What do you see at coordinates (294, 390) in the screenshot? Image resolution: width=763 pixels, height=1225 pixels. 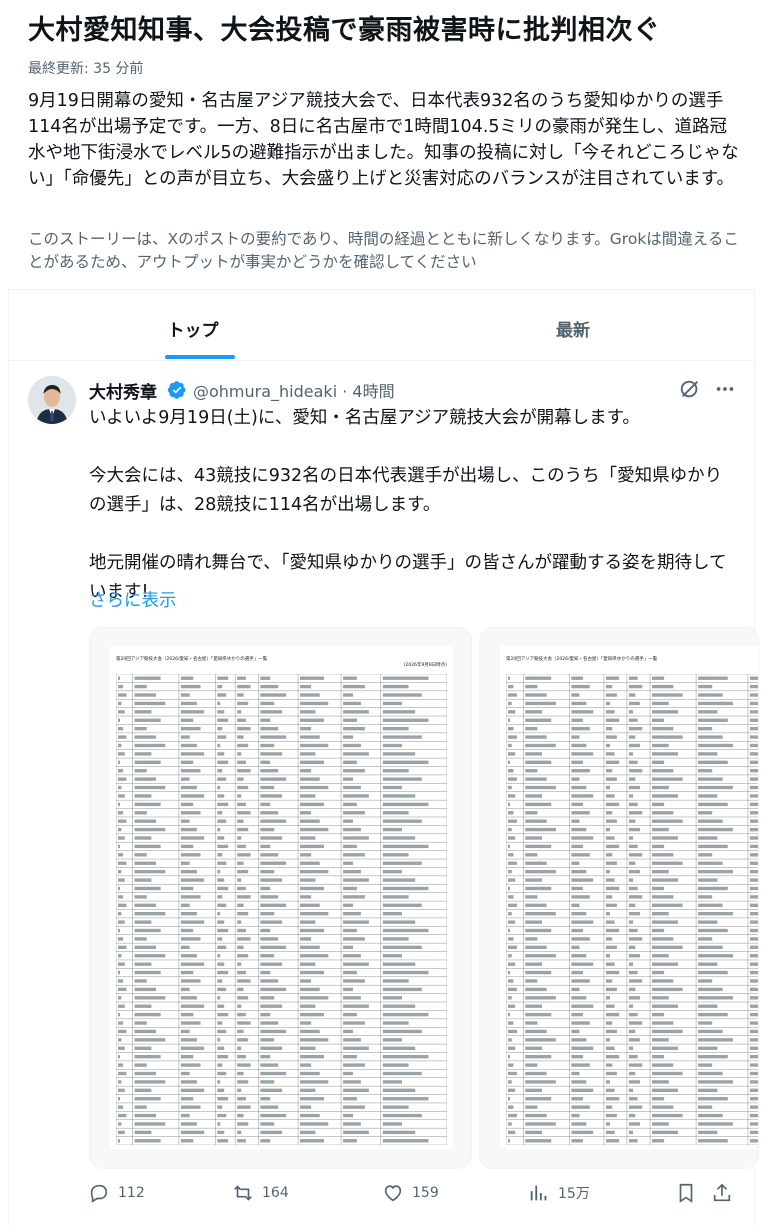 I see `handle-and-time: @ohmura_hideaki · 4時間` at bounding box center [294, 390].